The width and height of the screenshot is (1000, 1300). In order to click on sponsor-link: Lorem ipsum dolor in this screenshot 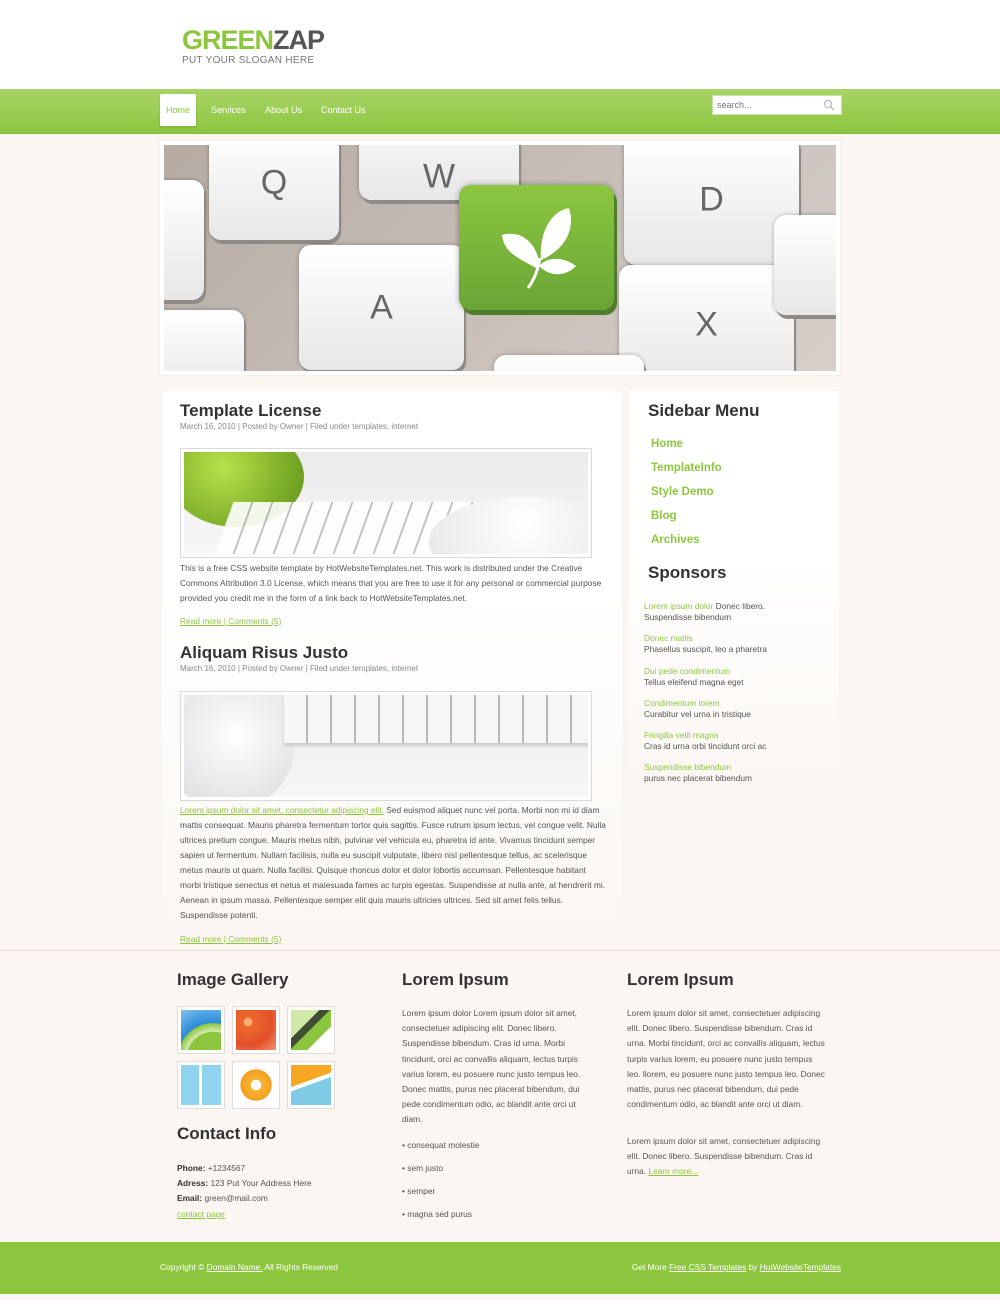, I will do `click(678, 606)`.